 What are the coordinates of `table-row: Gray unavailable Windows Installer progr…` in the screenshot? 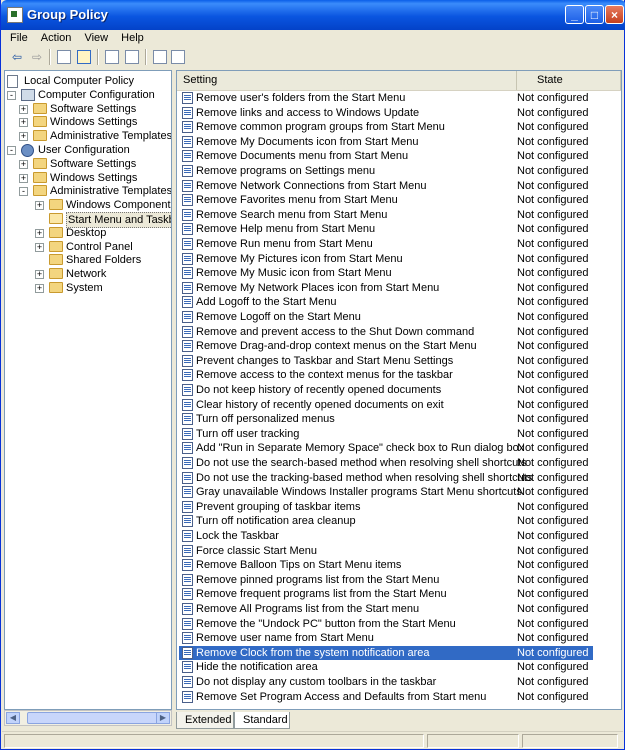 It's located at (386, 492).